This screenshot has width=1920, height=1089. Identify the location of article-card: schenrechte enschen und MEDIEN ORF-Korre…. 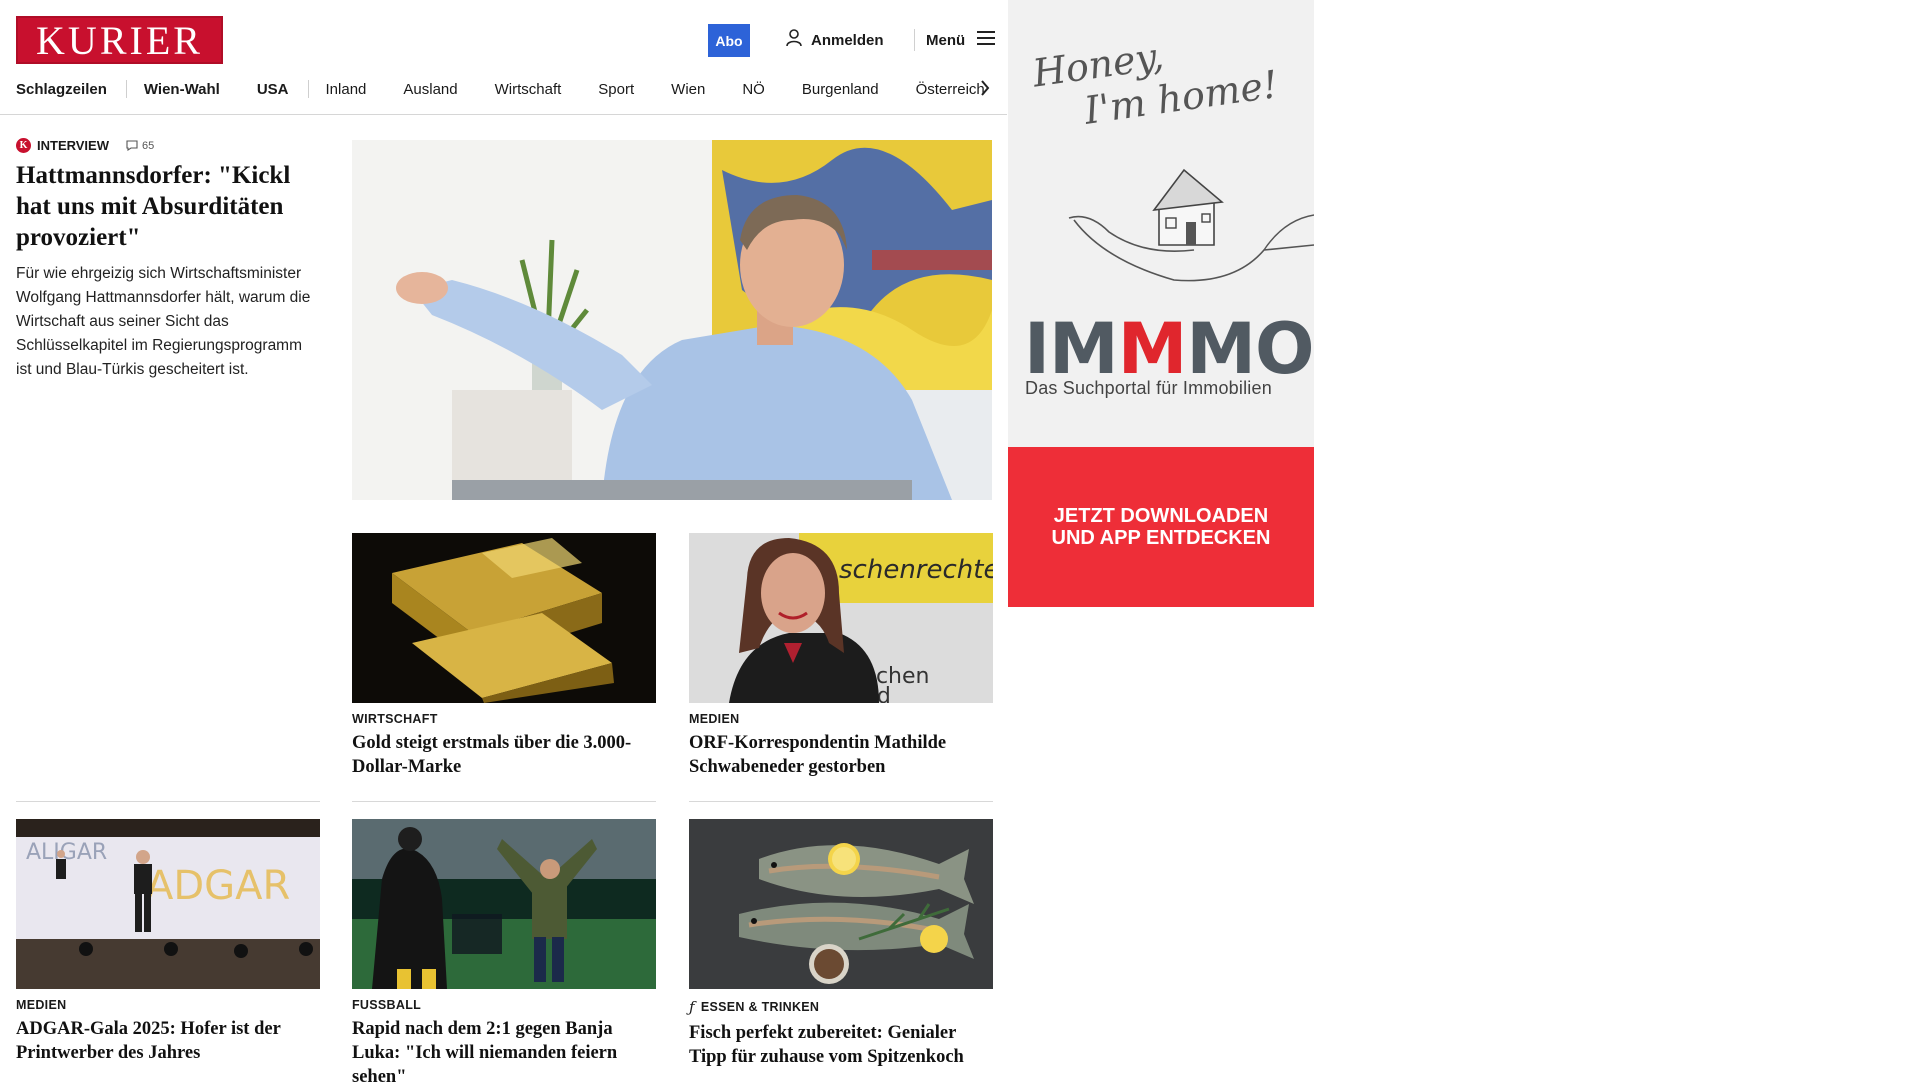
(841, 656).